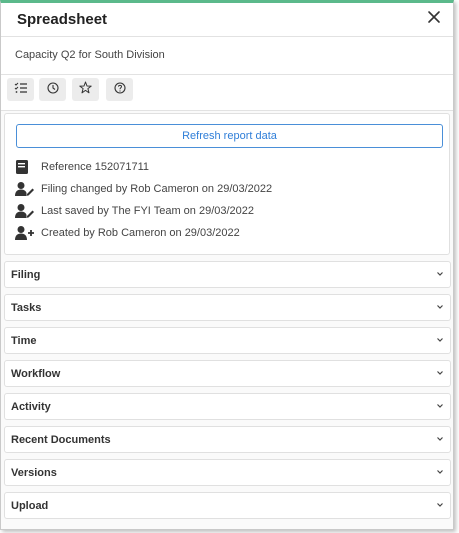 The width and height of the screenshot is (459, 533). What do you see at coordinates (229, 136) in the screenshot?
I see `refresh-report-button: Refresh report data` at bounding box center [229, 136].